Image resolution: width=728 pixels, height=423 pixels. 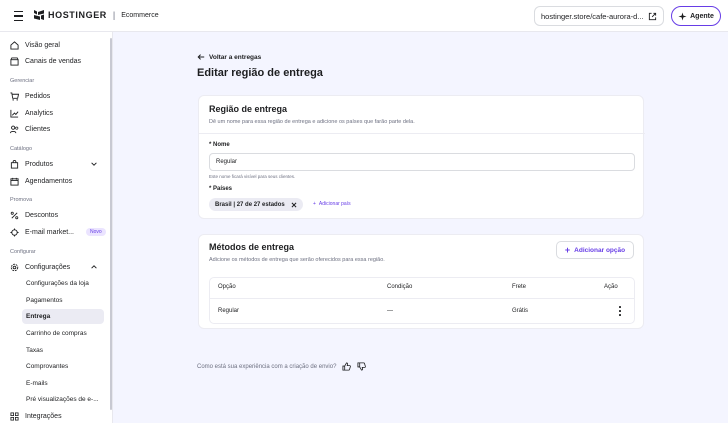 What do you see at coordinates (362, 366) in the screenshot?
I see `thumbs-down-icon` at bounding box center [362, 366].